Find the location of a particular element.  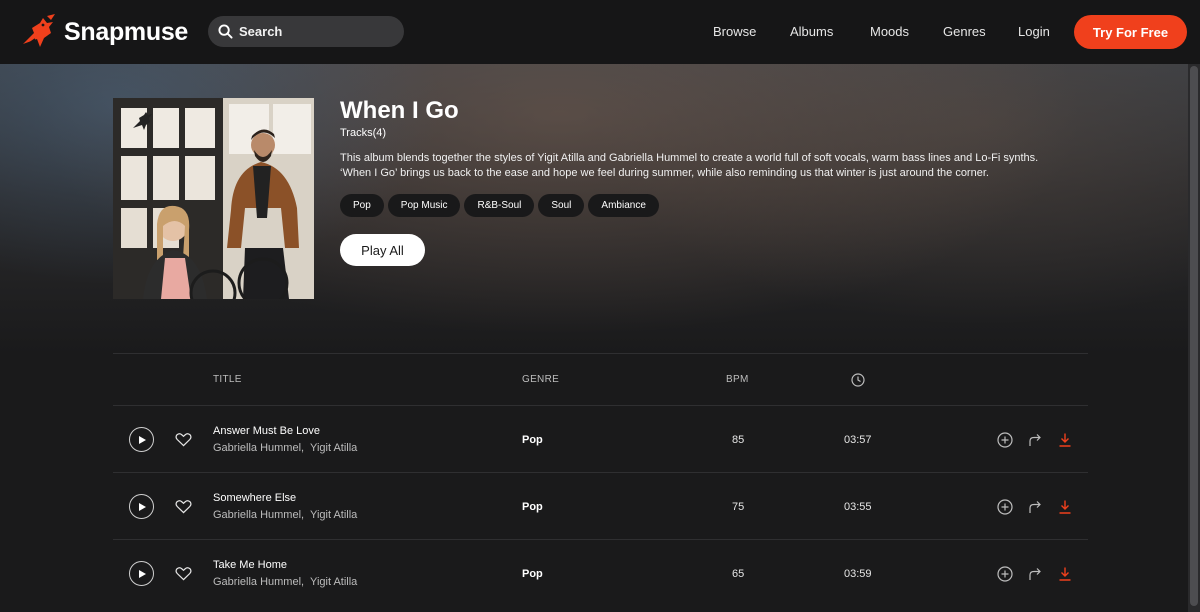

genre-tags: Pop Pop Music R&B-Soul Soul Ambiance is located at coordinates (499, 205).